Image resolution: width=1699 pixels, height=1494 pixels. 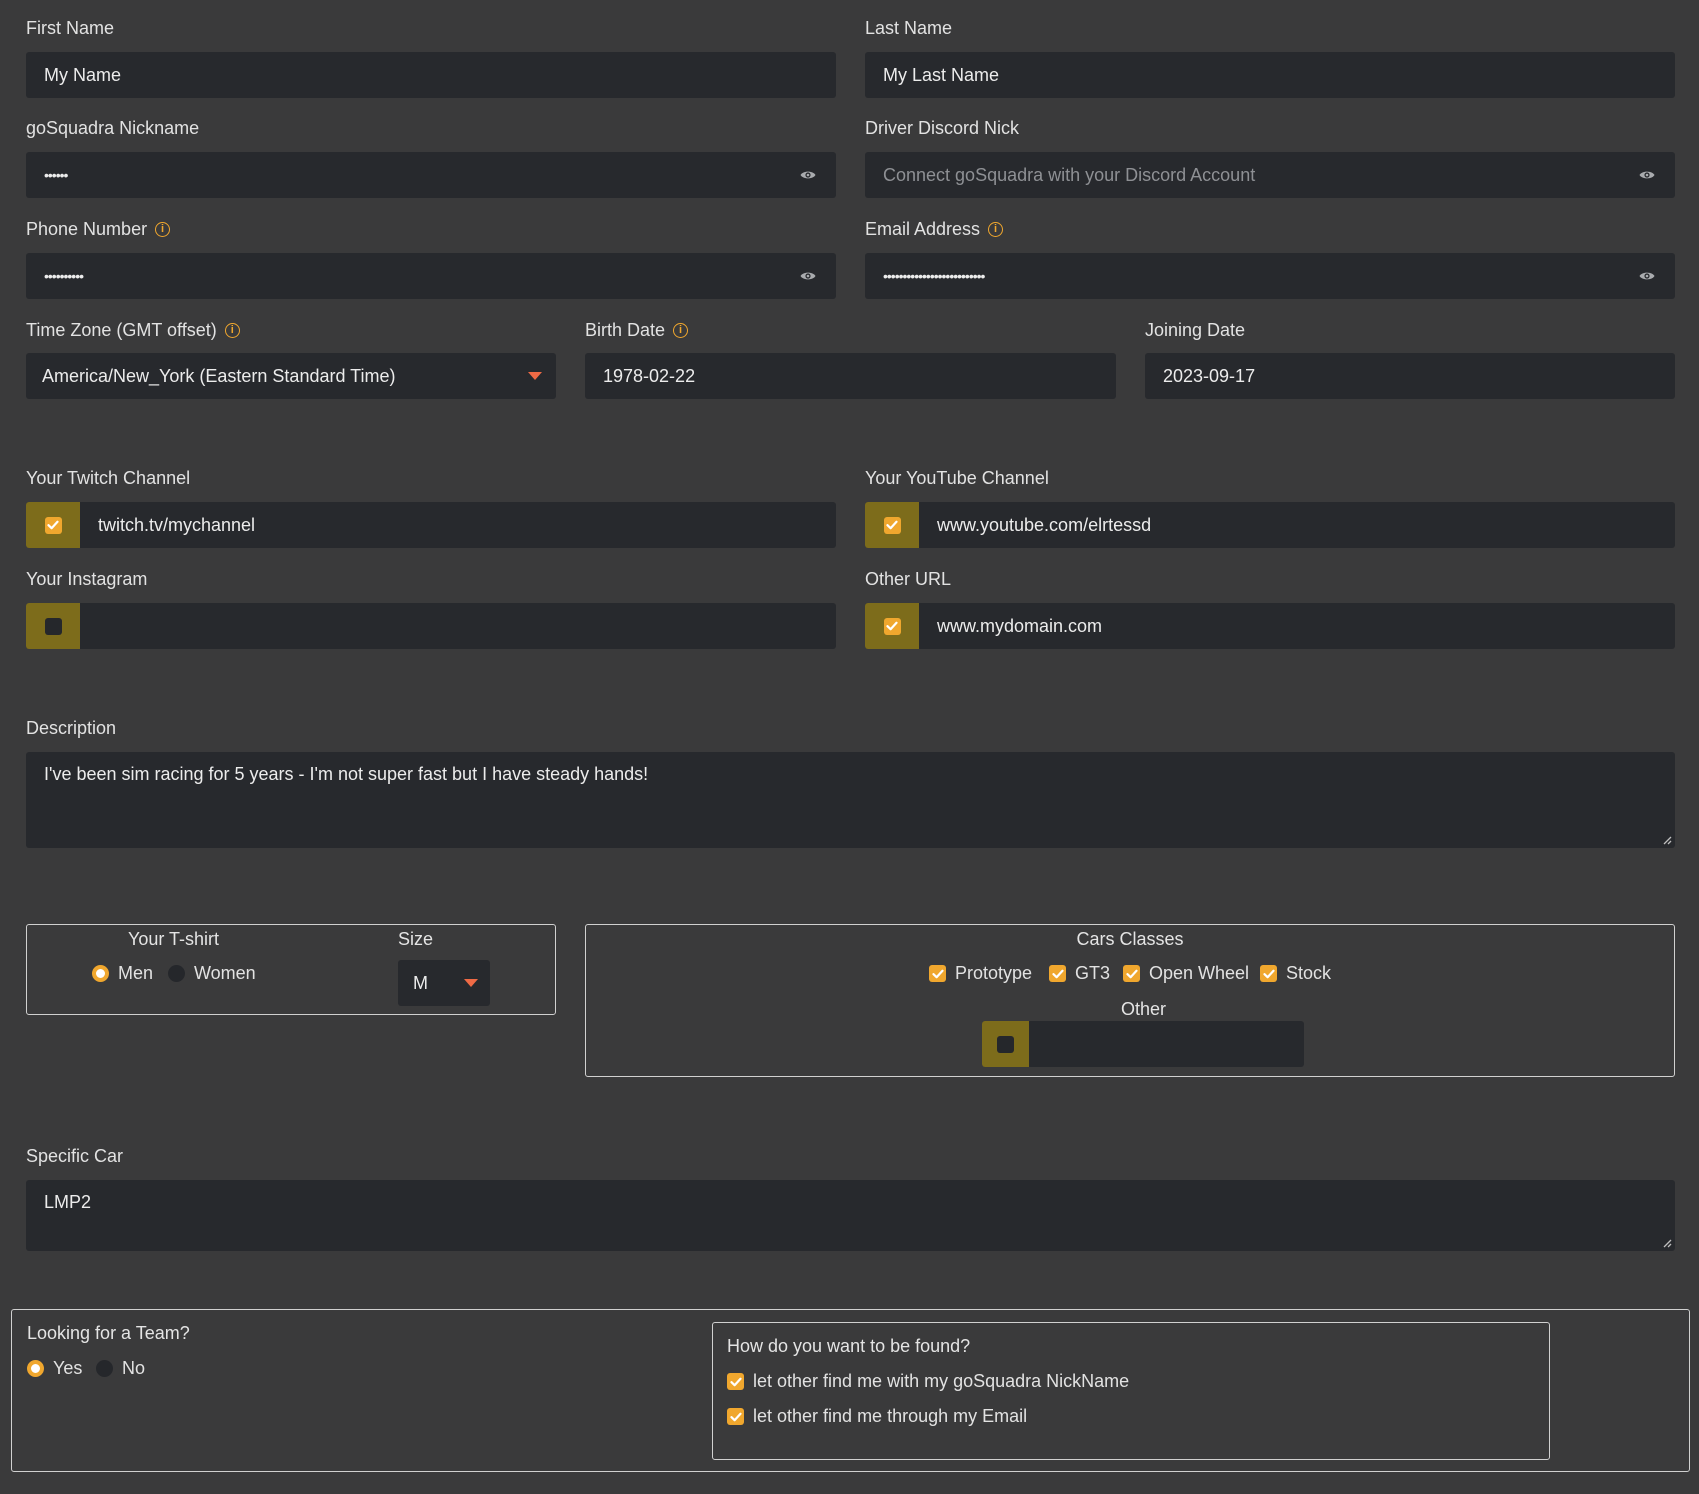 What do you see at coordinates (416, 939) in the screenshot?
I see `size-label: Size` at bounding box center [416, 939].